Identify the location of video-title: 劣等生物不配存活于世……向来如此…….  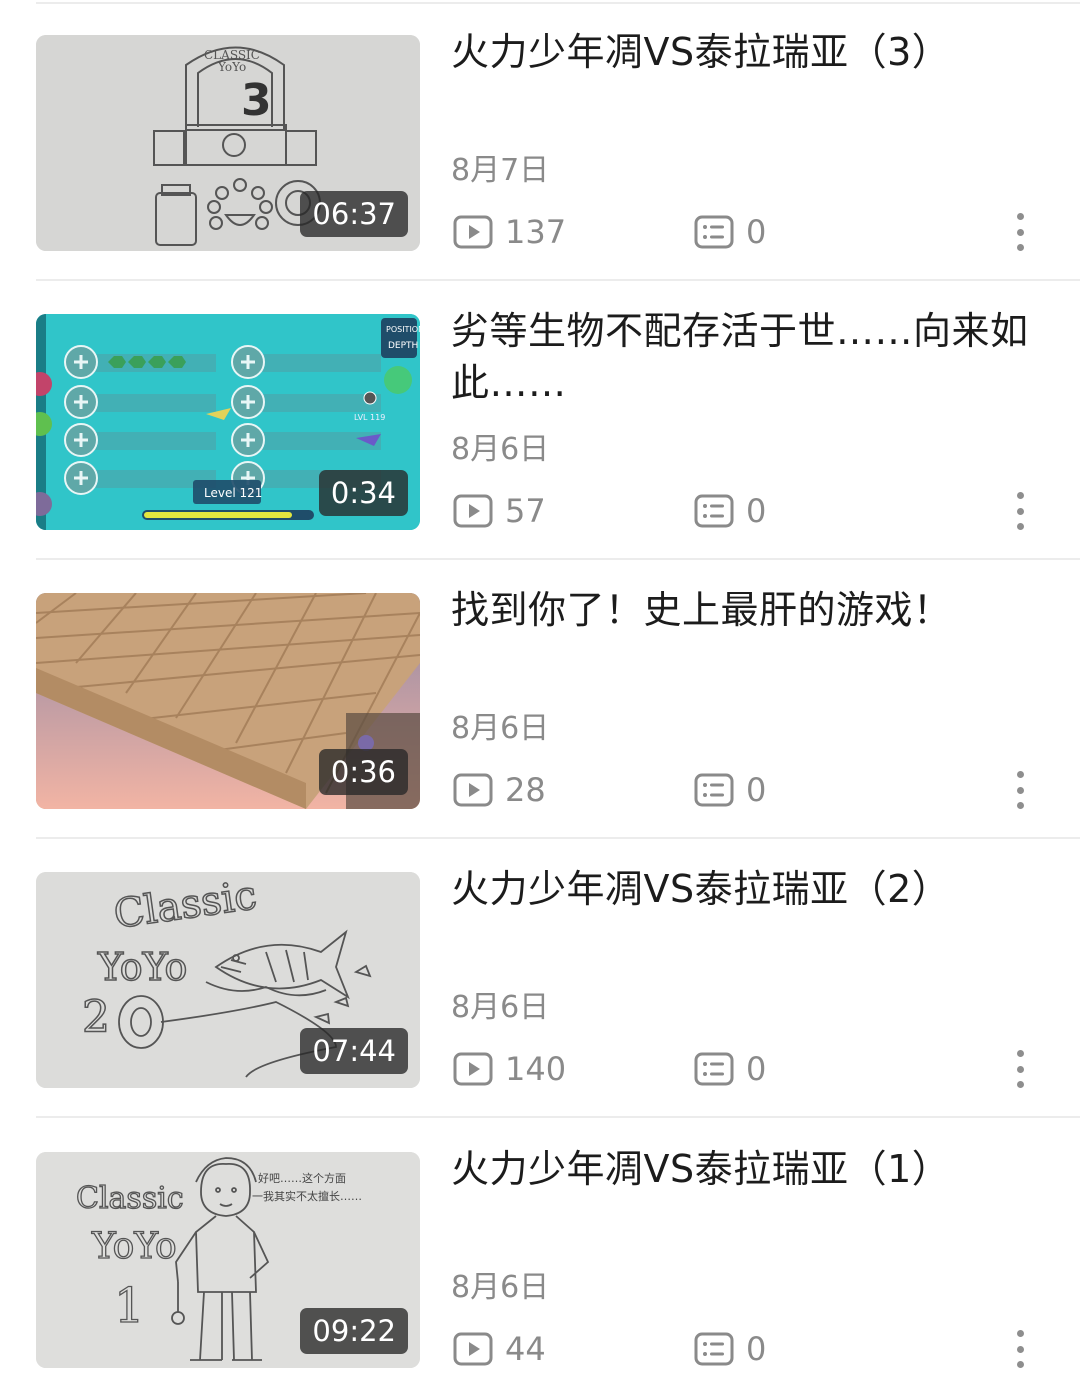
(751, 357).